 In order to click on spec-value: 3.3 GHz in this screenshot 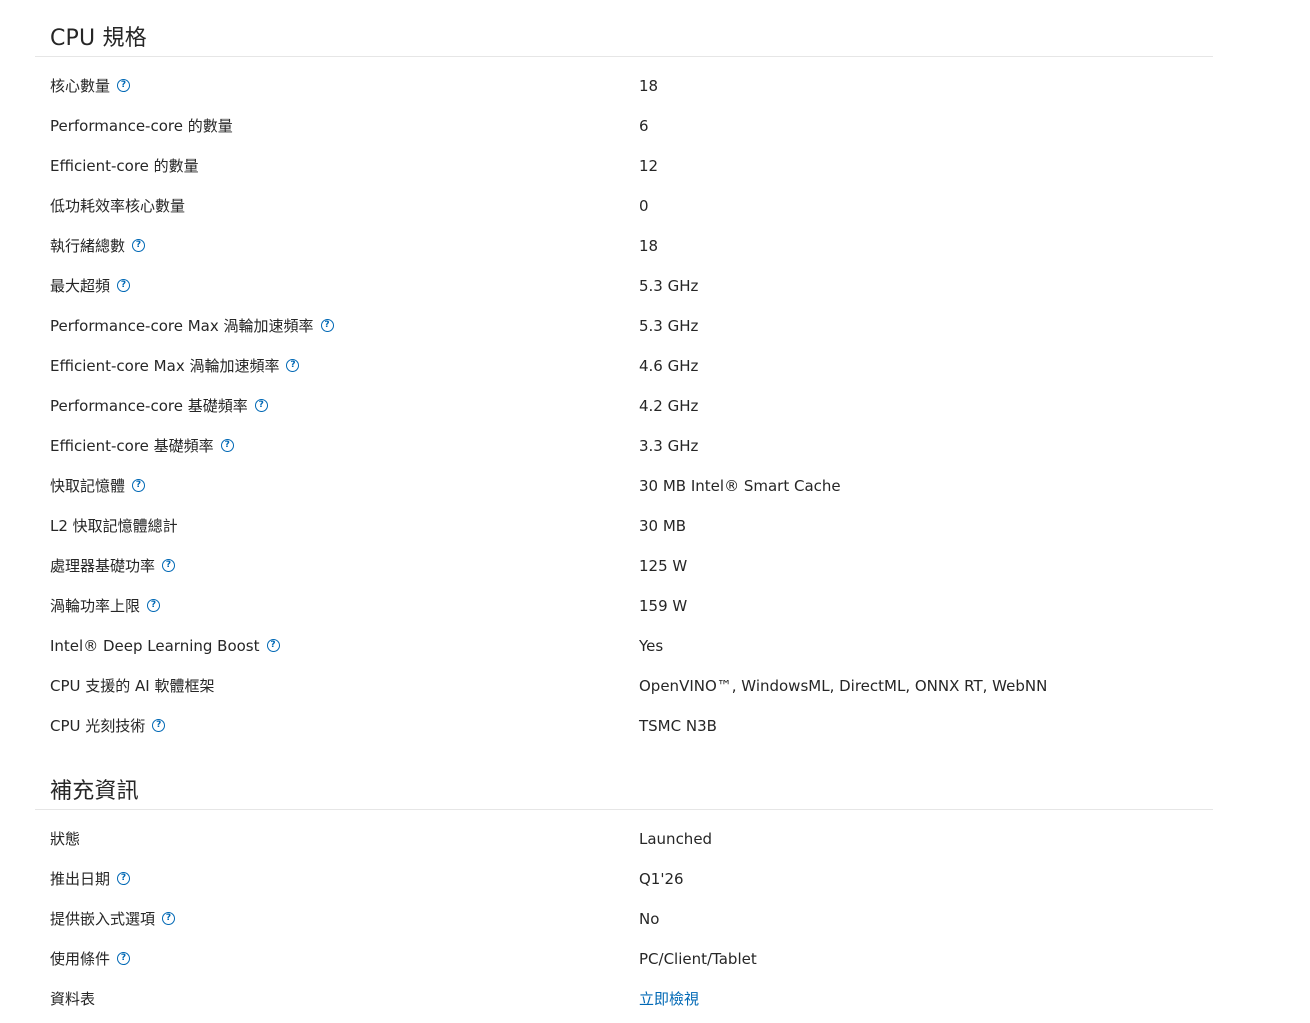, I will do `click(669, 446)`.